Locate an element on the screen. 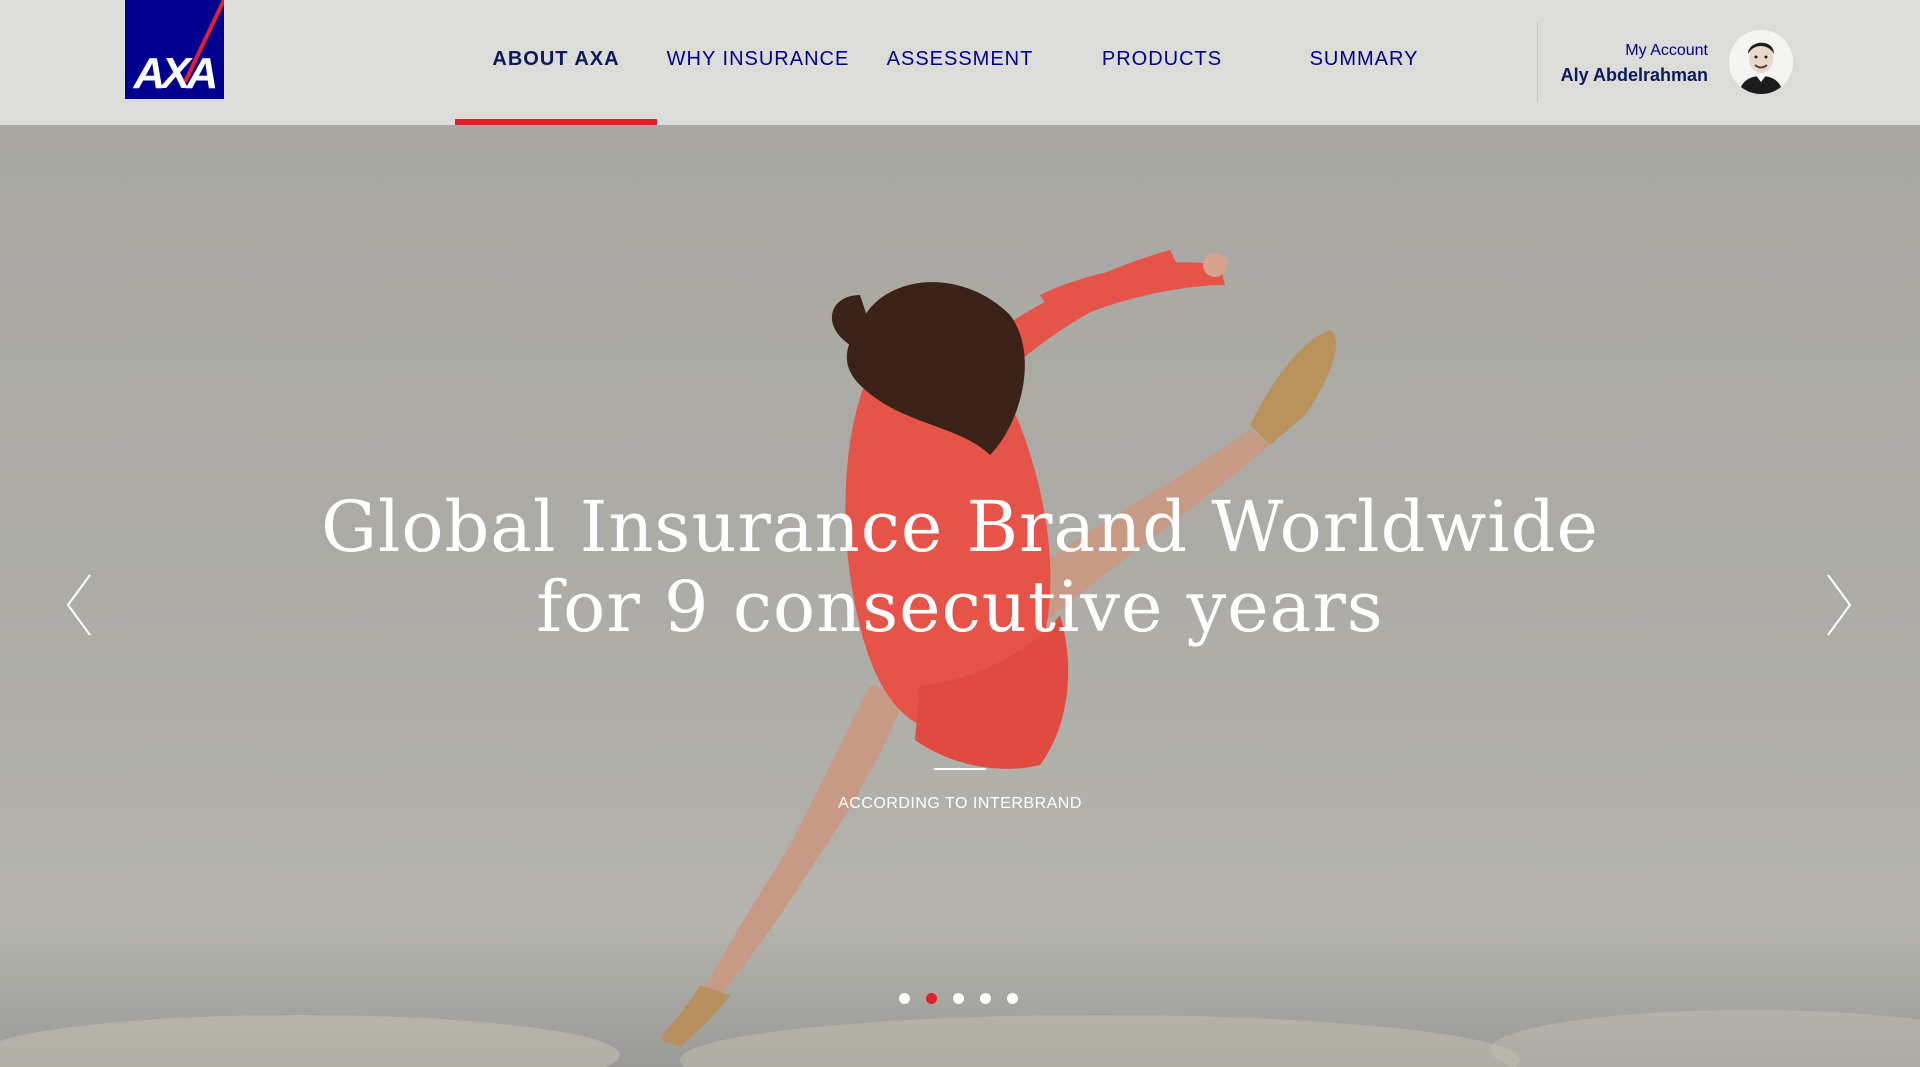  carousel-prev-button is located at coordinates (80, 605).